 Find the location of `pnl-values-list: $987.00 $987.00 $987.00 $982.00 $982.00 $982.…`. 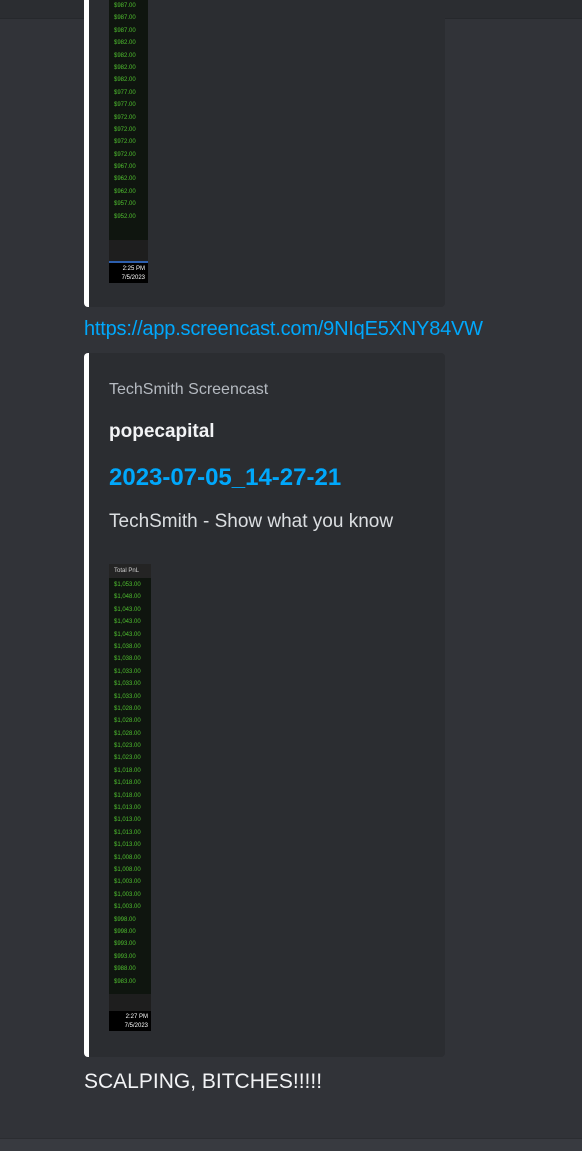

pnl-values-list: $987.00 $987.00 $987.00 $982.00 $982.00 $982.… is located at coordinates (128, 111).